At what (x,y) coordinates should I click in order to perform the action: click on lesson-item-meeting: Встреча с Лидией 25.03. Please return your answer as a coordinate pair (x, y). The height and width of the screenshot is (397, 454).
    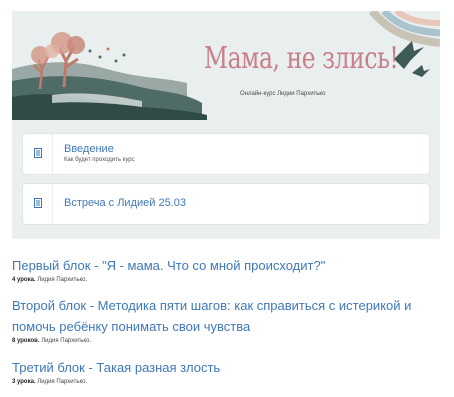
    Looking at the image, I should click on (226, 204).